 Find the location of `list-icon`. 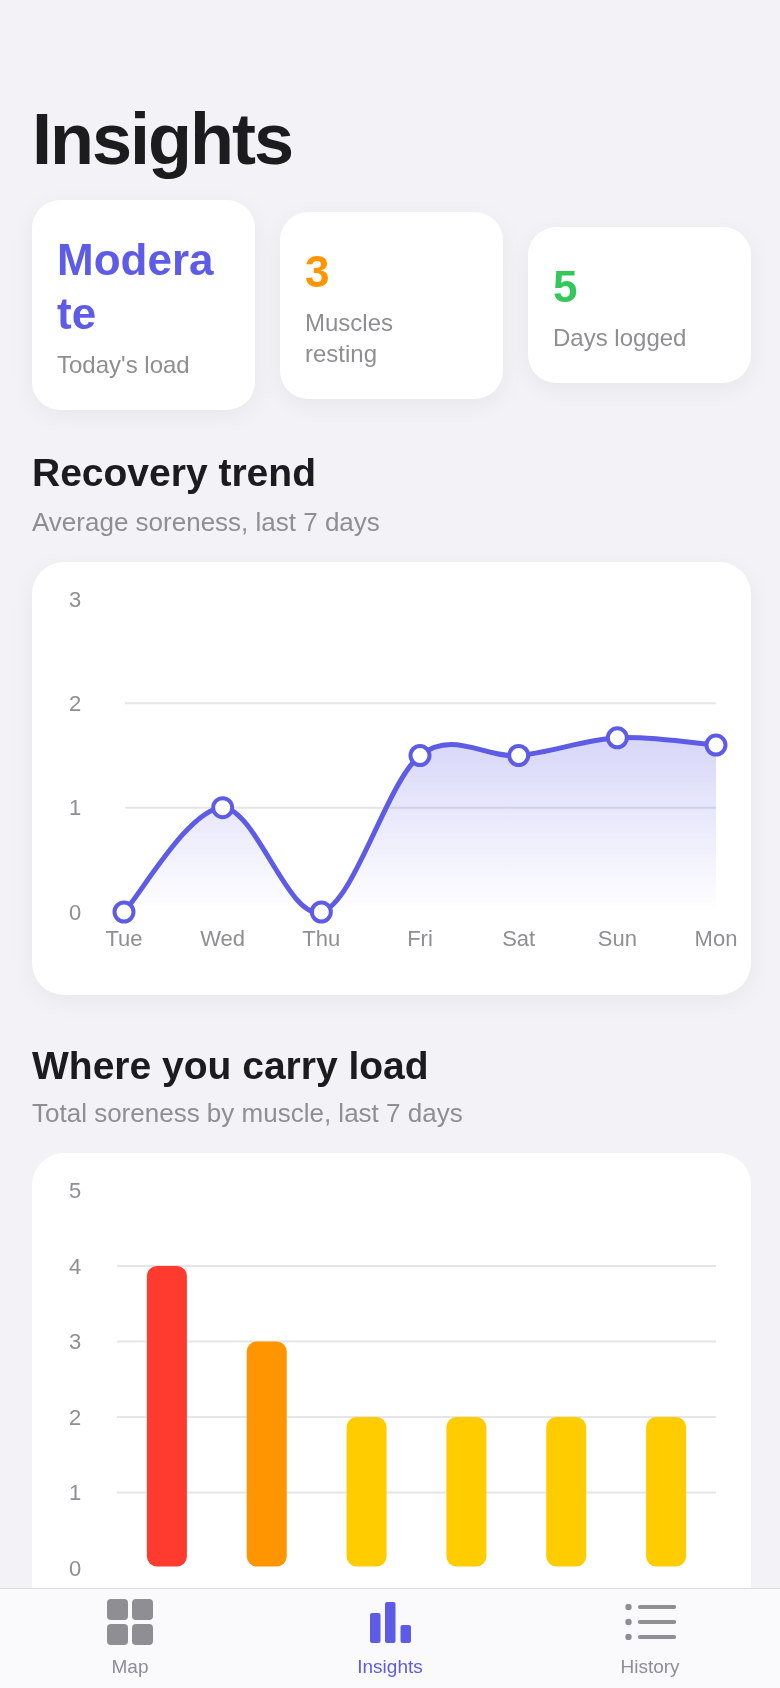

list-icon is located at coordinates (650, 1622).